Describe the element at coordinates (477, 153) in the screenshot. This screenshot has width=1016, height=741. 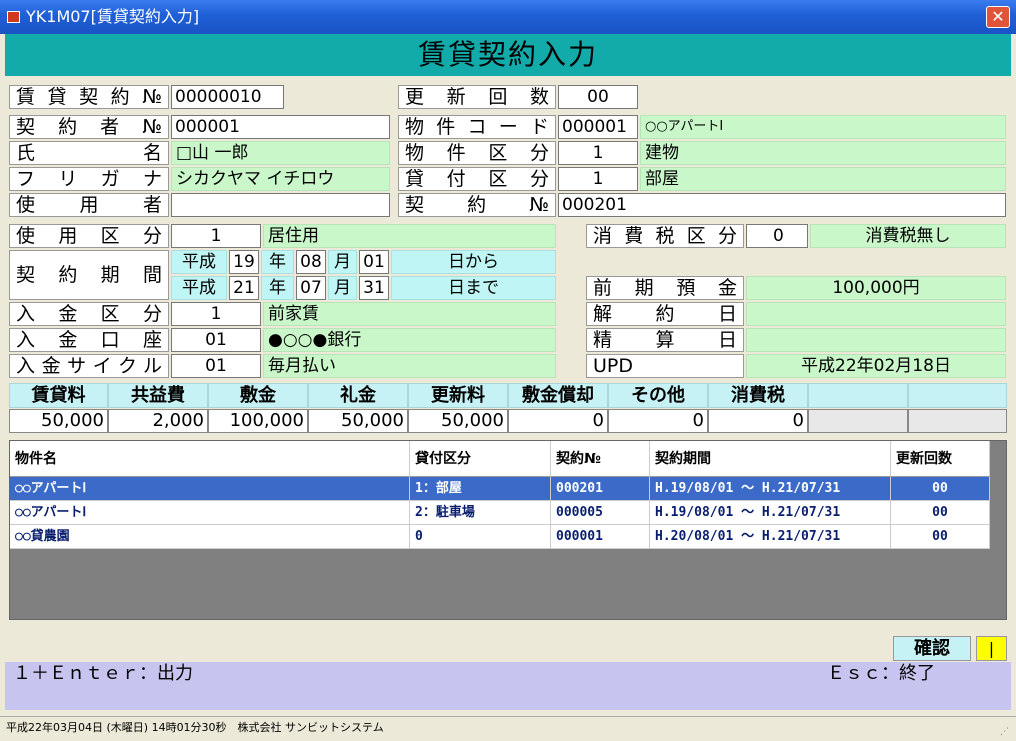
I see `property-kbn-label: 物件区分` at that location.